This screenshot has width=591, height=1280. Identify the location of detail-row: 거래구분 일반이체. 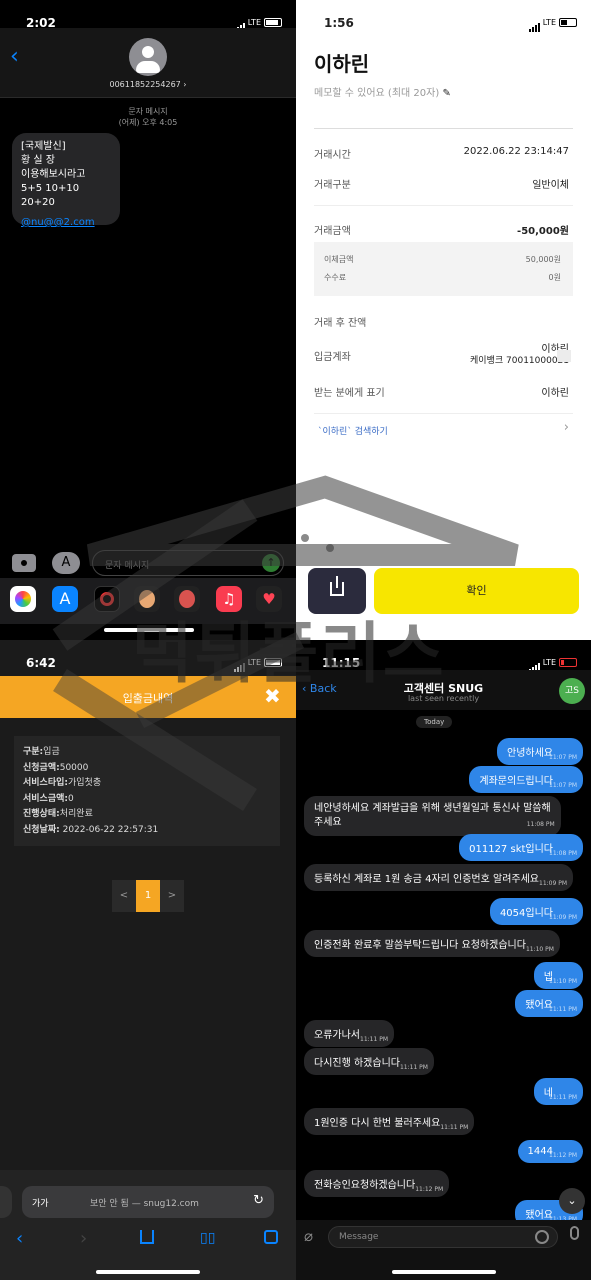
(441, 185).